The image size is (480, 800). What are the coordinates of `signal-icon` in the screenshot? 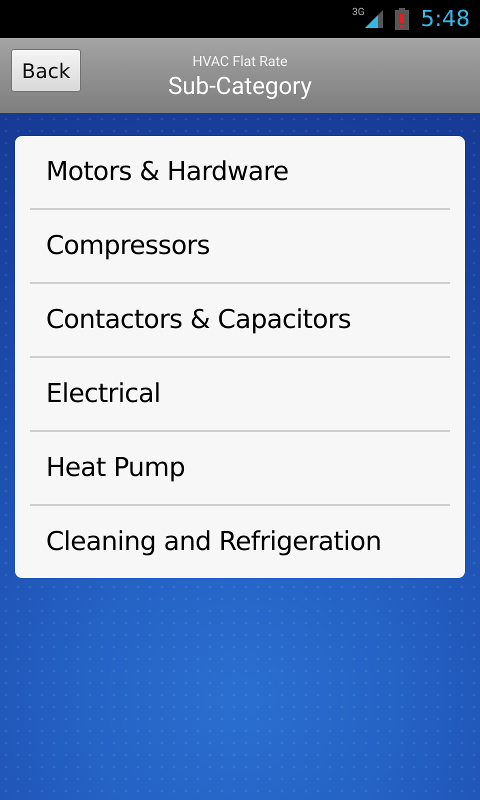 It's located at (373, 19).